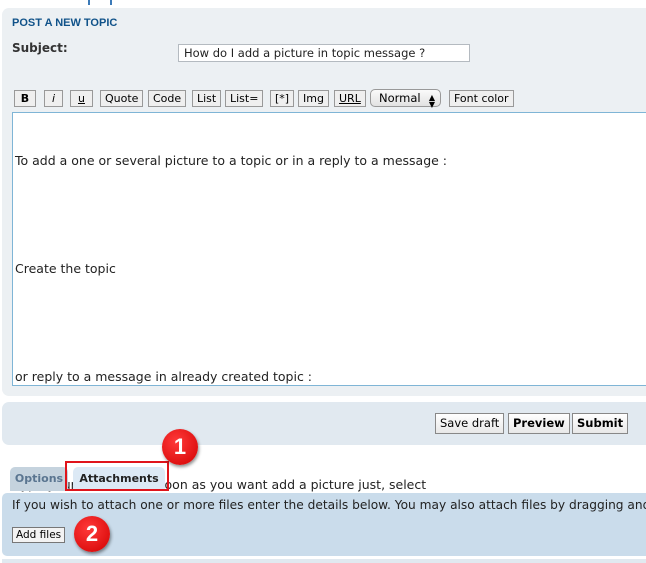 This screenshot has width=646, height=563. What do you see at coordinates (324, 561) in the screenshot?
I see `divider` at bounding box center [324, 561].